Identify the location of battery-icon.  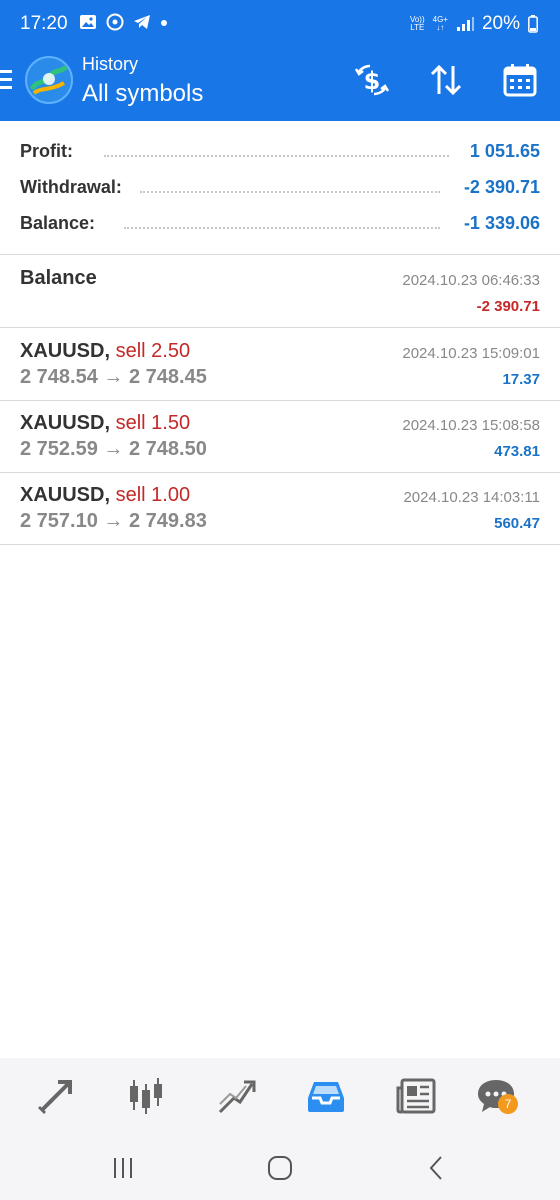
(533, 24).